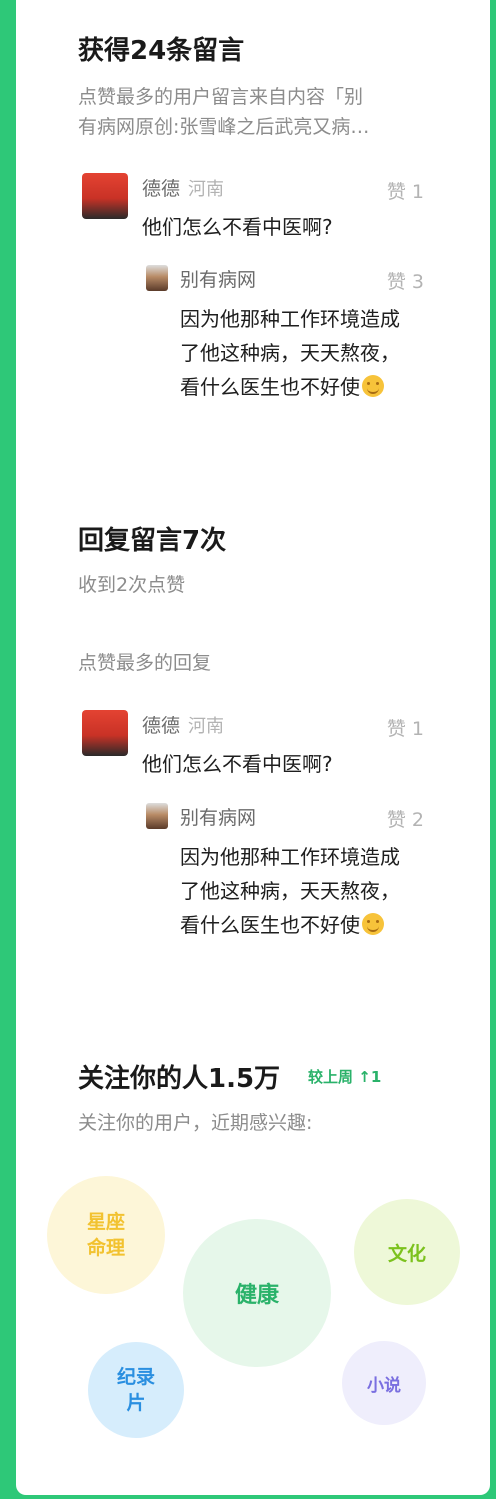  What do you see at coordinates (179, 1079) in the screenshot?
I see `followers-title: 关注你的人1.5万` at bounding box center [179, 1079].